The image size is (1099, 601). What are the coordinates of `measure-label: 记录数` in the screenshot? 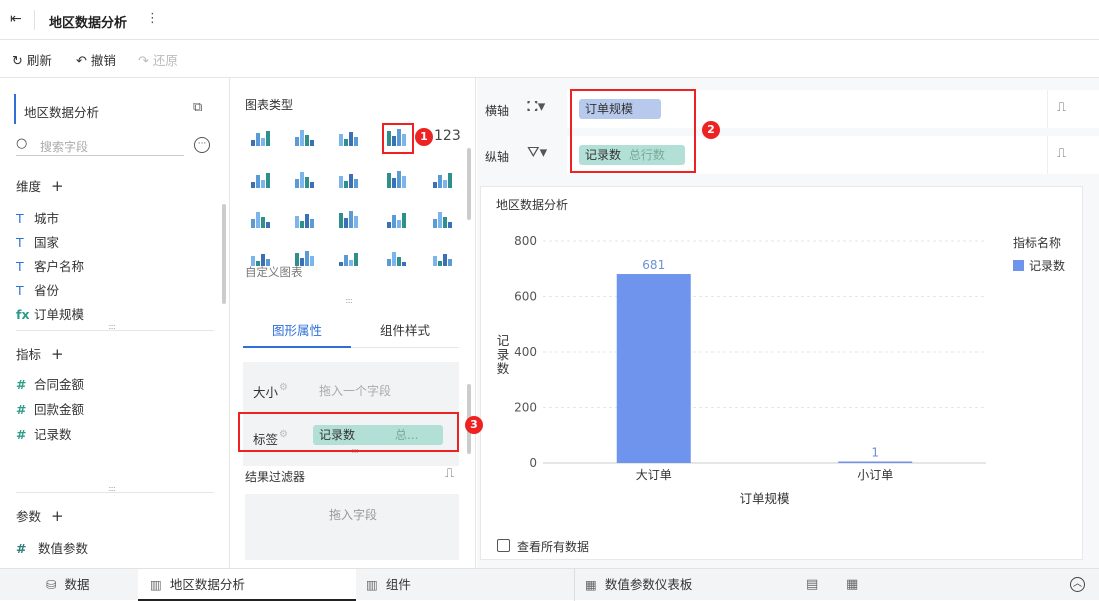 It's located at (53, 434).